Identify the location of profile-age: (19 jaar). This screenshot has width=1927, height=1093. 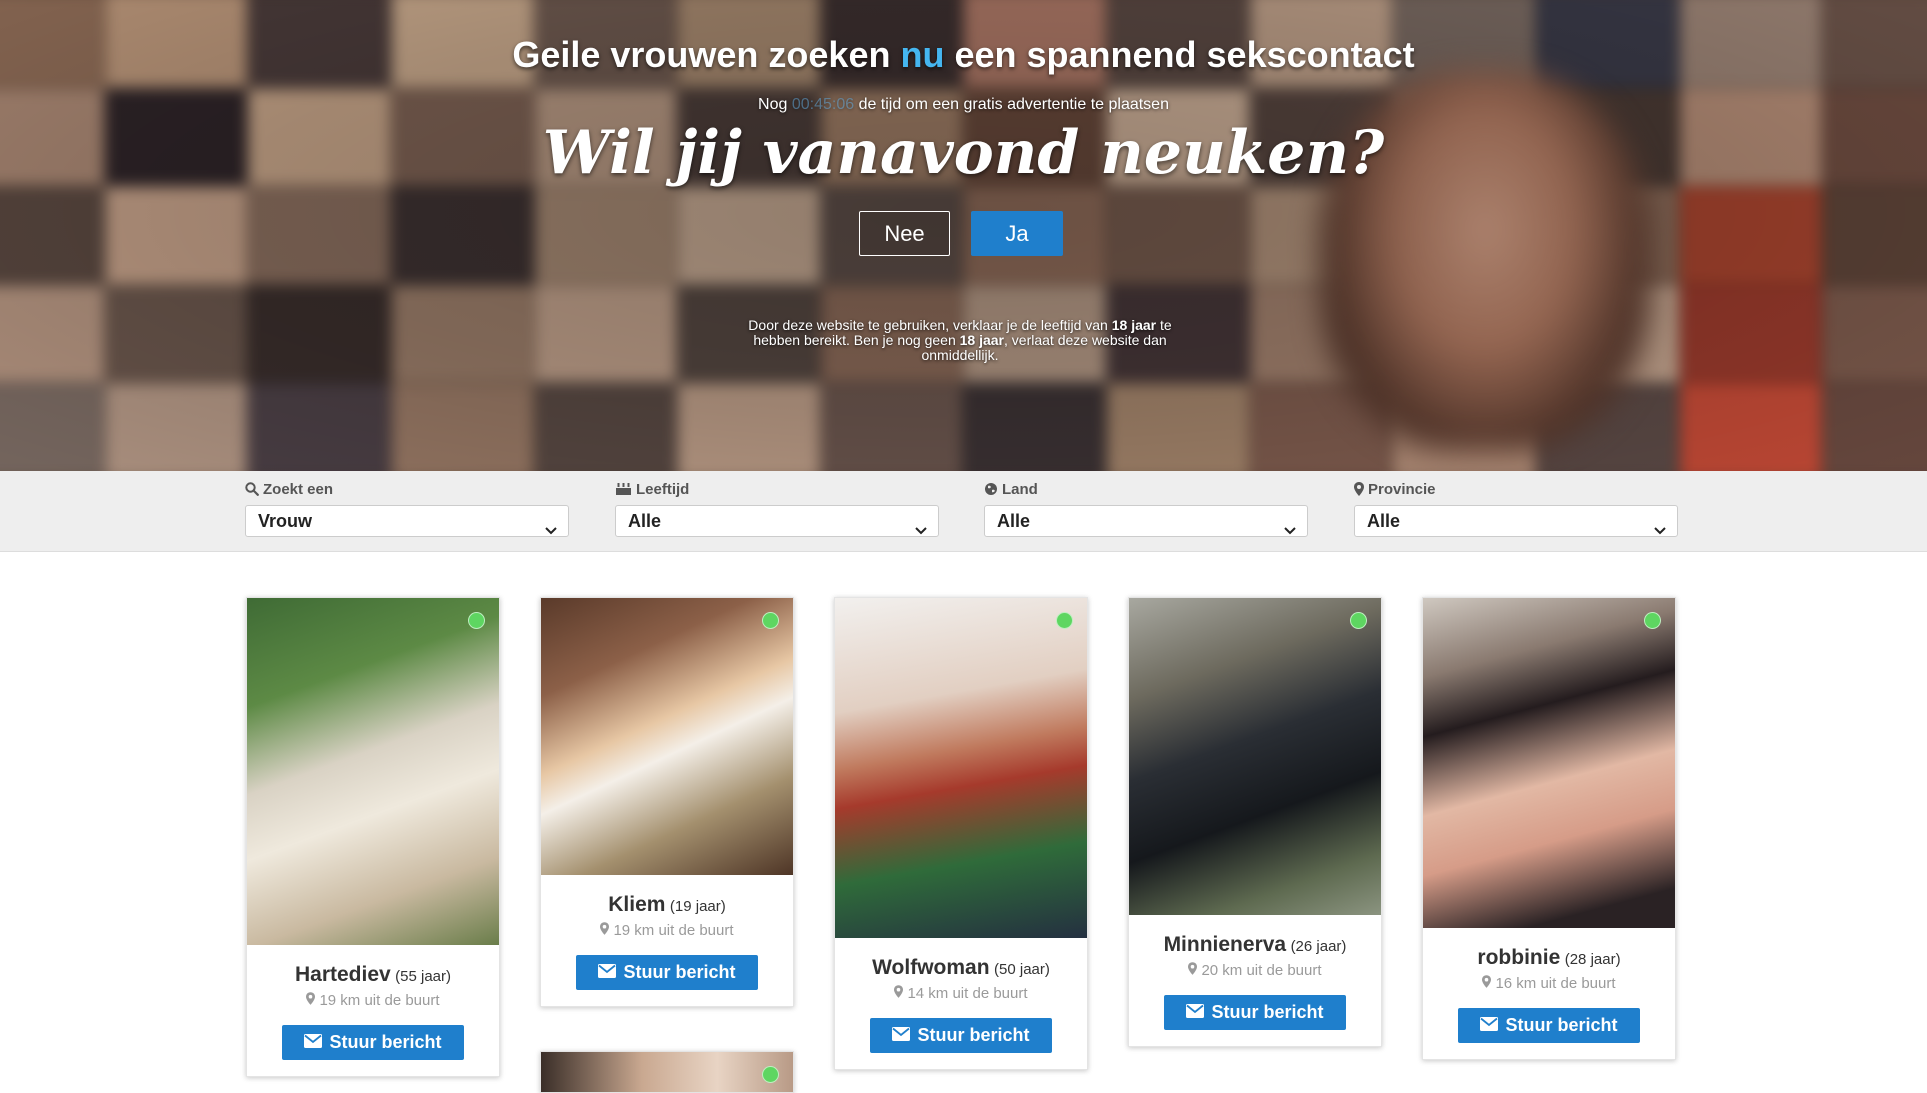
(697, 906).